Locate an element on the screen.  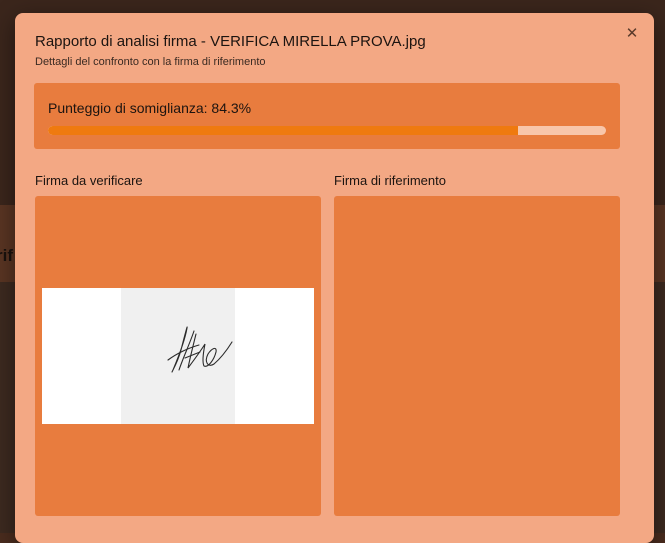
signature-to-verify-image is located at coordinates (178, 356).